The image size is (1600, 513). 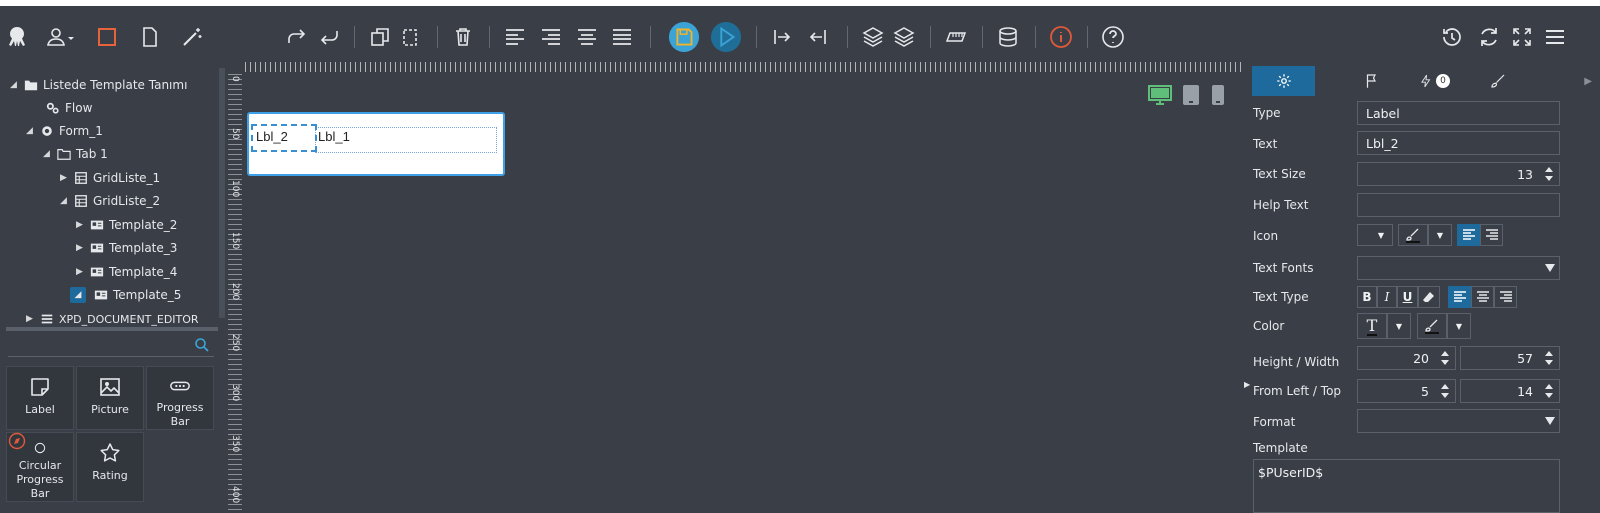 What do you see at coordinates (1371, 81) in the screenshot?
I see `tab-flag` at bounding box center [1371, 81].